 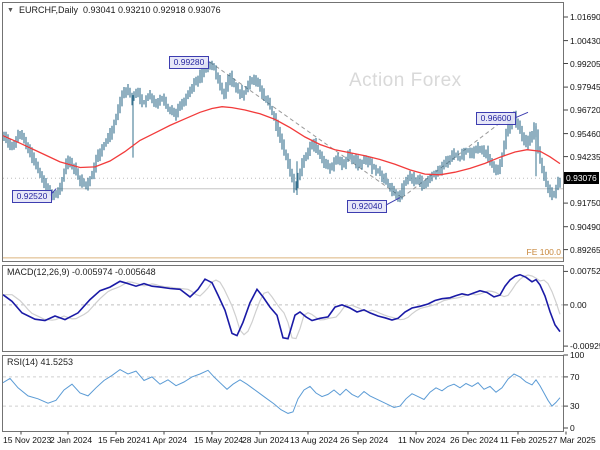 I want to click on macd-axis-label: 0.007526, so click(x=585, y=271).